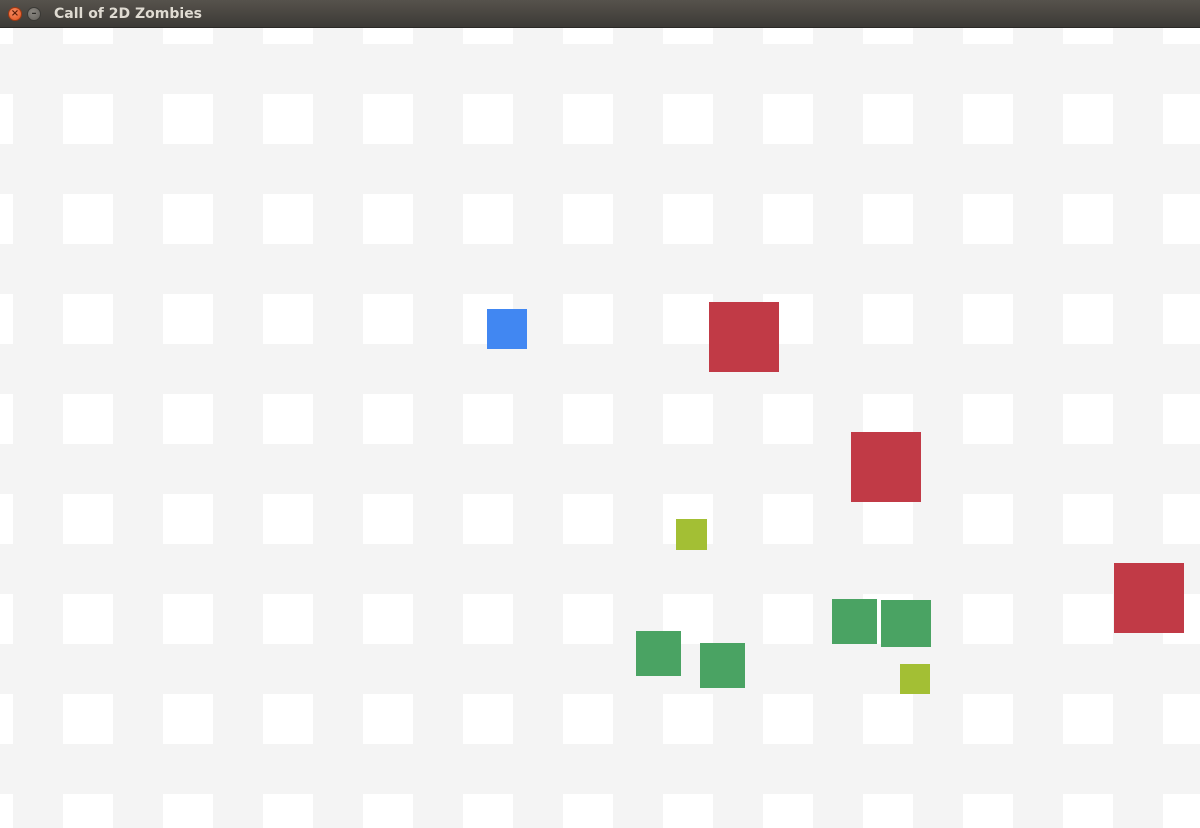 Image resolution: width=1200 pixels, height=828 pixels. What do you see at coordinates (744, 337) in the screenshot?
I see `zombie` at bounding box center [744, 337].